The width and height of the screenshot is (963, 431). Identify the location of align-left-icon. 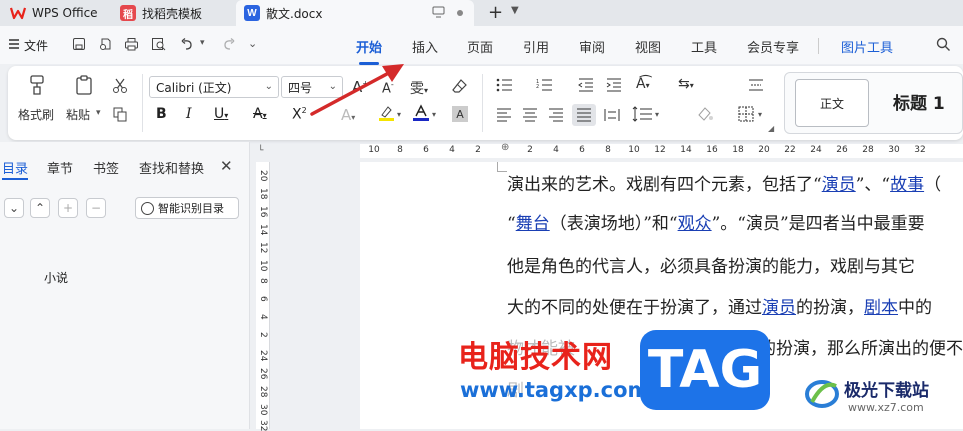
(504, 116).